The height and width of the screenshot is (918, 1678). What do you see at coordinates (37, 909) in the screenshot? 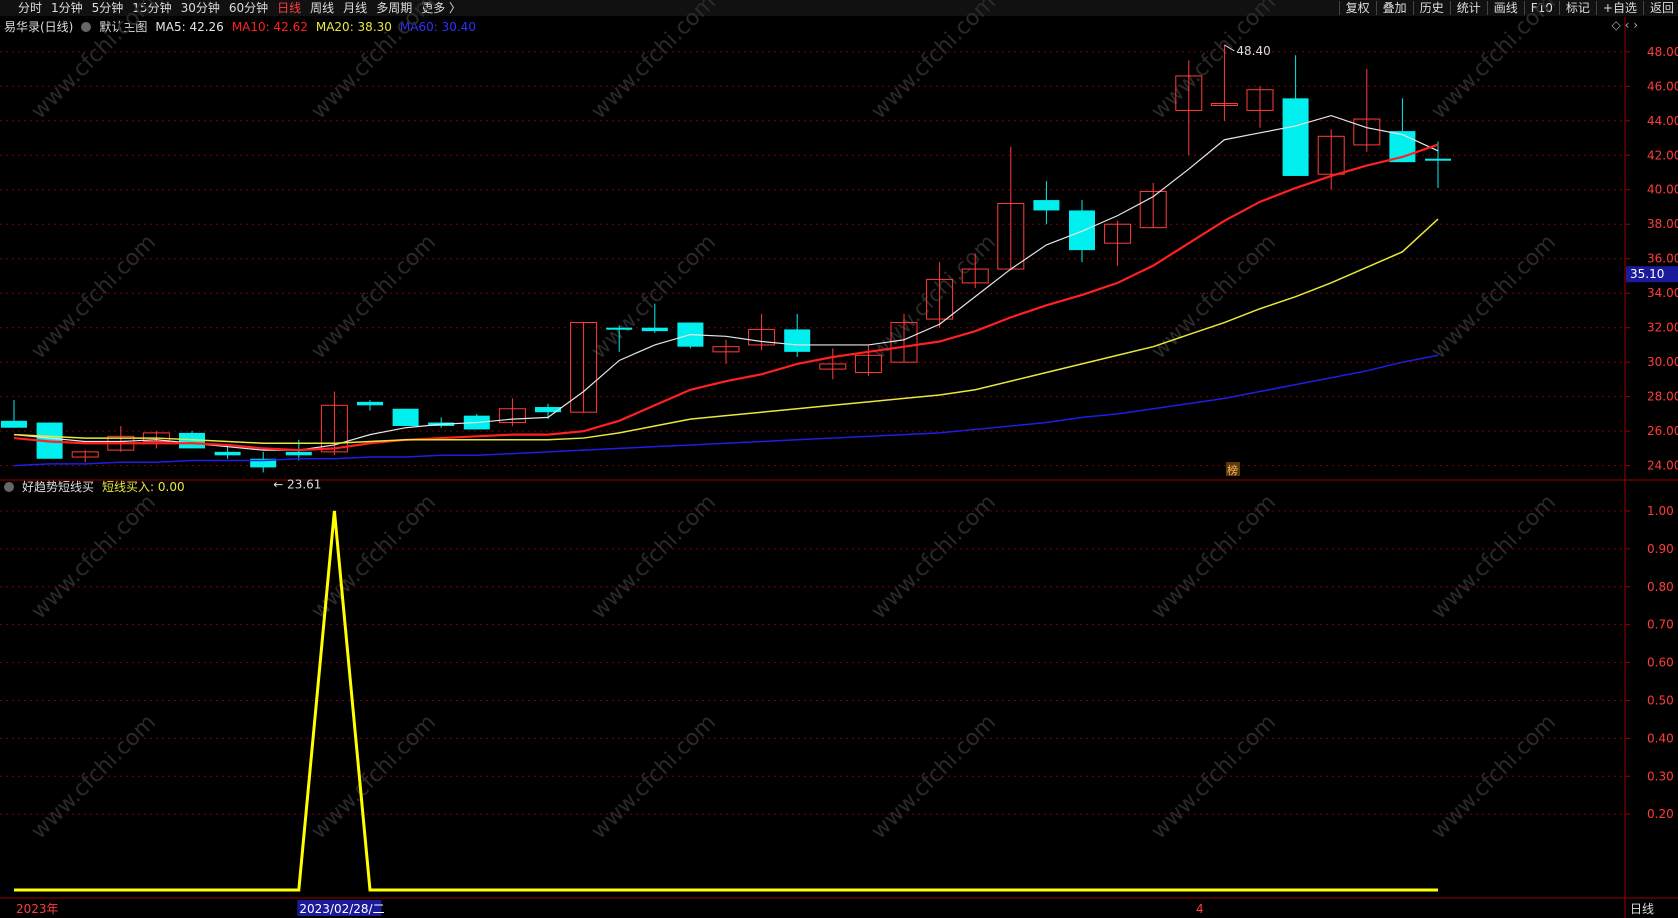
I see `date-year-label: 2023年` at bounding box center [37, 909].